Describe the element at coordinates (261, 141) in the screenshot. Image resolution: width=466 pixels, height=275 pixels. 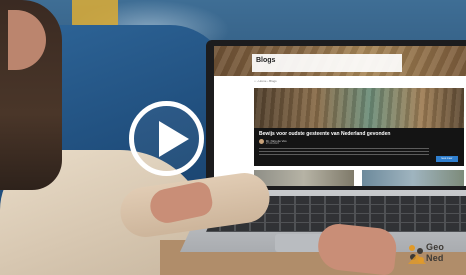
I see `avatar` at that location.